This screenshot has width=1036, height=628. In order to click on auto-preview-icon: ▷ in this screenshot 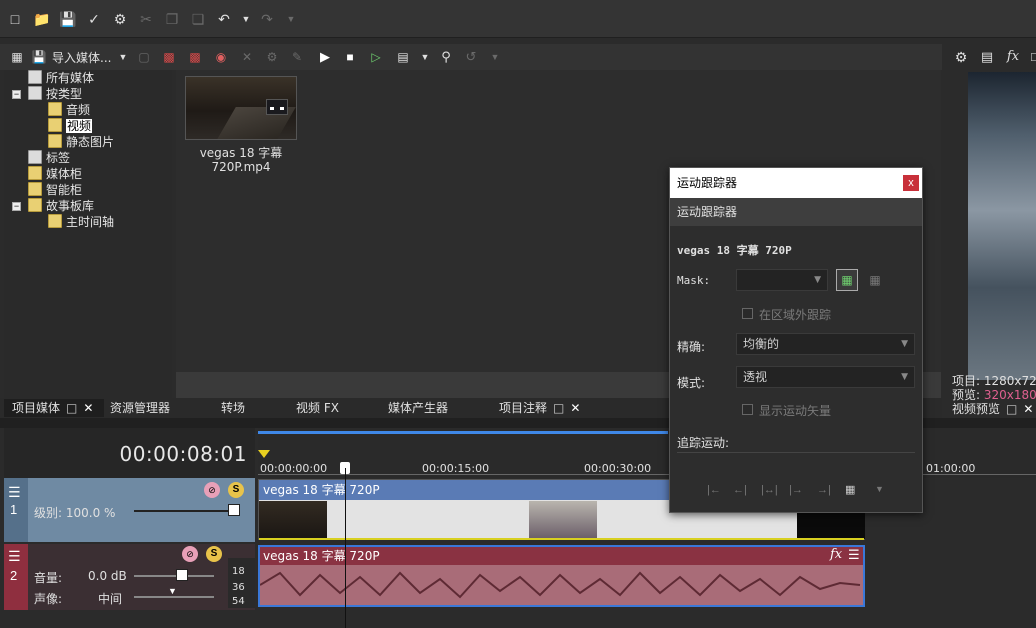, I will do `click(376, 57)`.